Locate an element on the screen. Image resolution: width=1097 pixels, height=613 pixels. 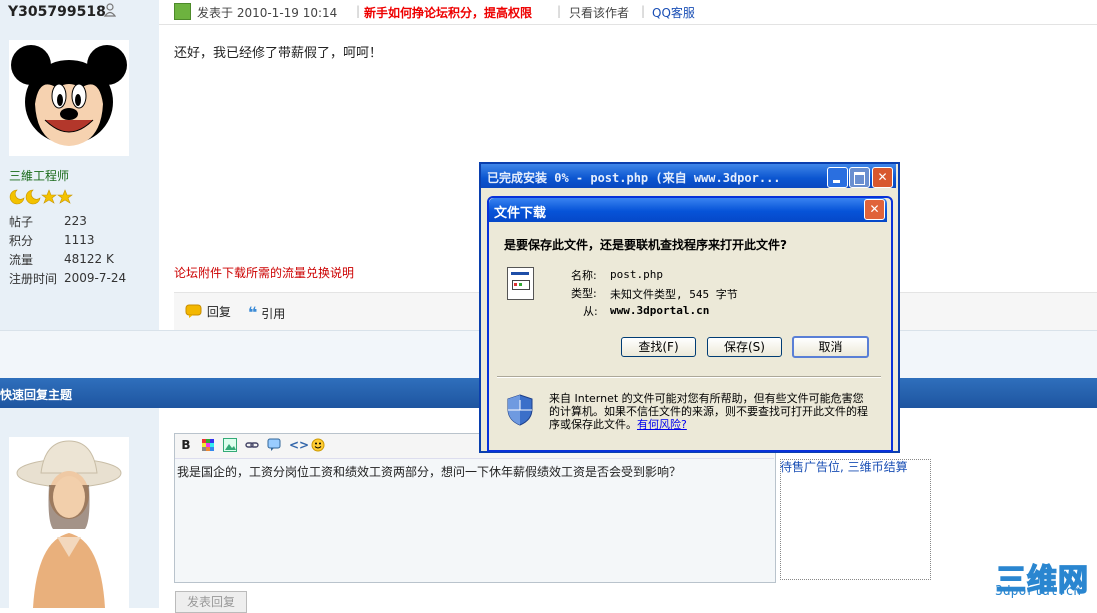
quote-format-icon is located at coordinates (274, 445).